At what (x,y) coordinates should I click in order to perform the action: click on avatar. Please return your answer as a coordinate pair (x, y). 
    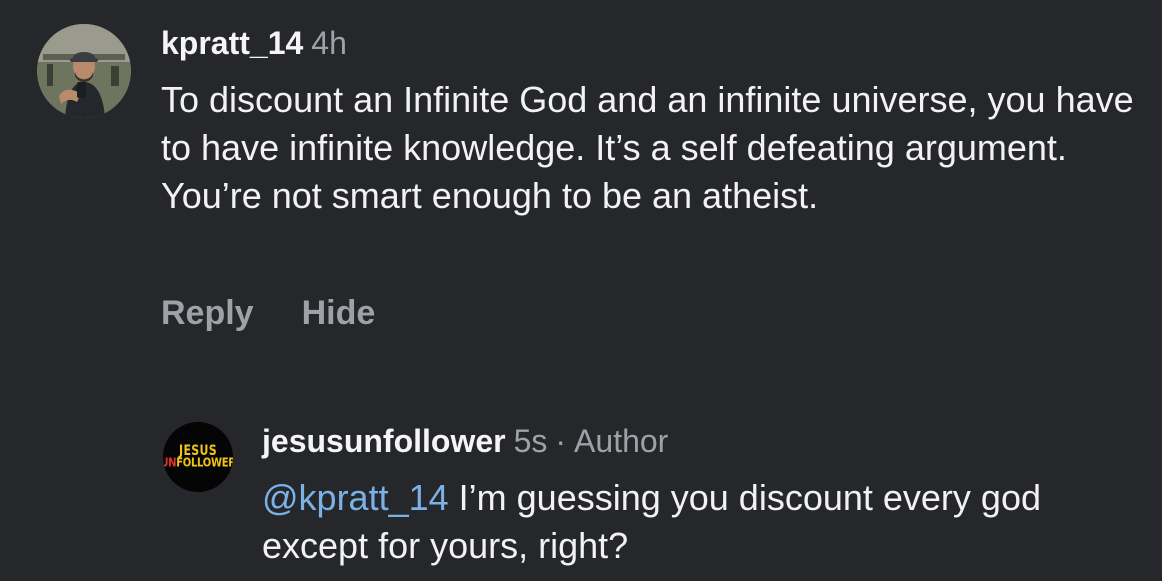
    Looking at the image, I should click on (84, 71).